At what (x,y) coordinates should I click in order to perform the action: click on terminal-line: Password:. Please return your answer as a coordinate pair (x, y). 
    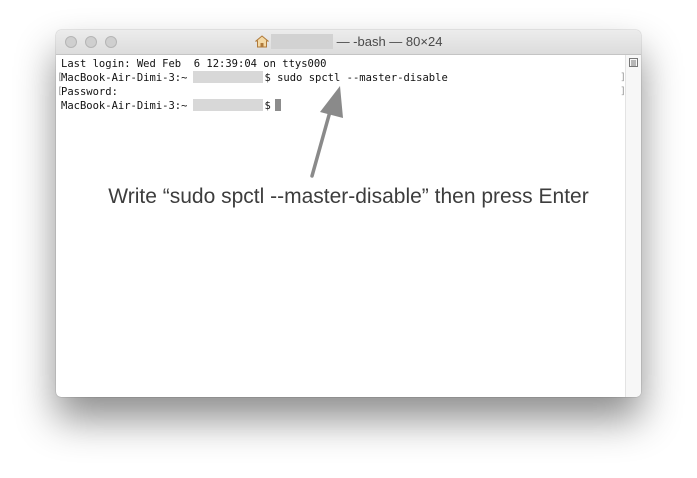
    Looking at the image, I should click on (89, 92).